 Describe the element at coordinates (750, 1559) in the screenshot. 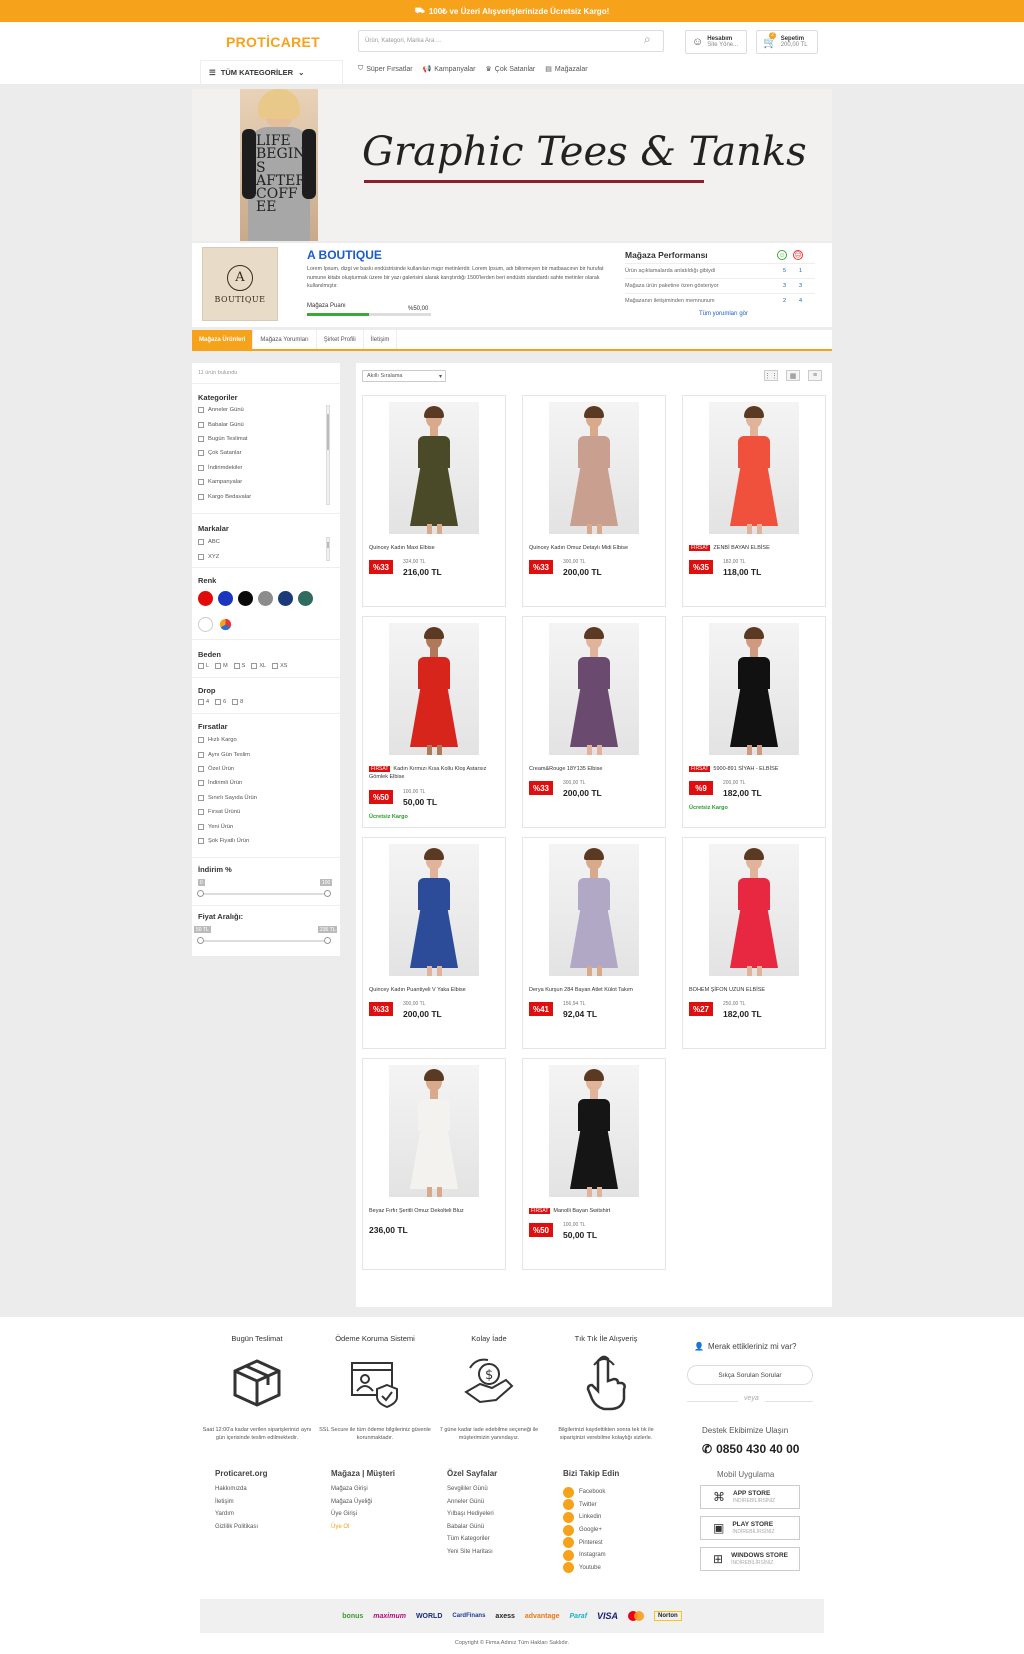

I see `windows-store-button: ⊞ WINDOWS STORE İNDİREBİLİRSİNİZ` at that location.